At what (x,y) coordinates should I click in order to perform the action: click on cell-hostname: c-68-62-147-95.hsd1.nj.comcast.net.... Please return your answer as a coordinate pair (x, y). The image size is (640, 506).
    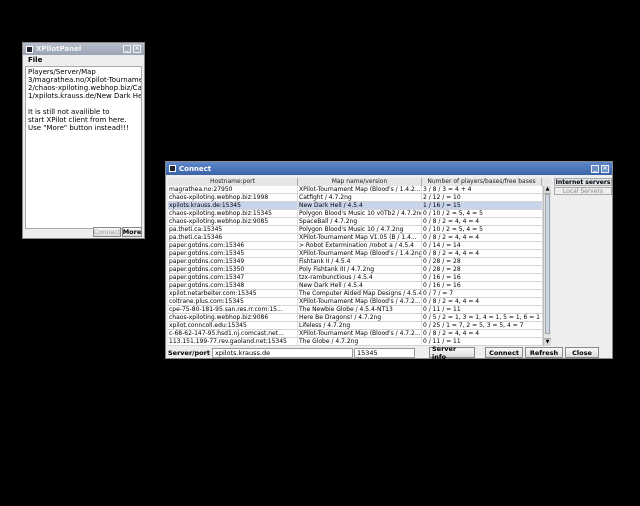
    Looking at the image, I should click on (233, 333).